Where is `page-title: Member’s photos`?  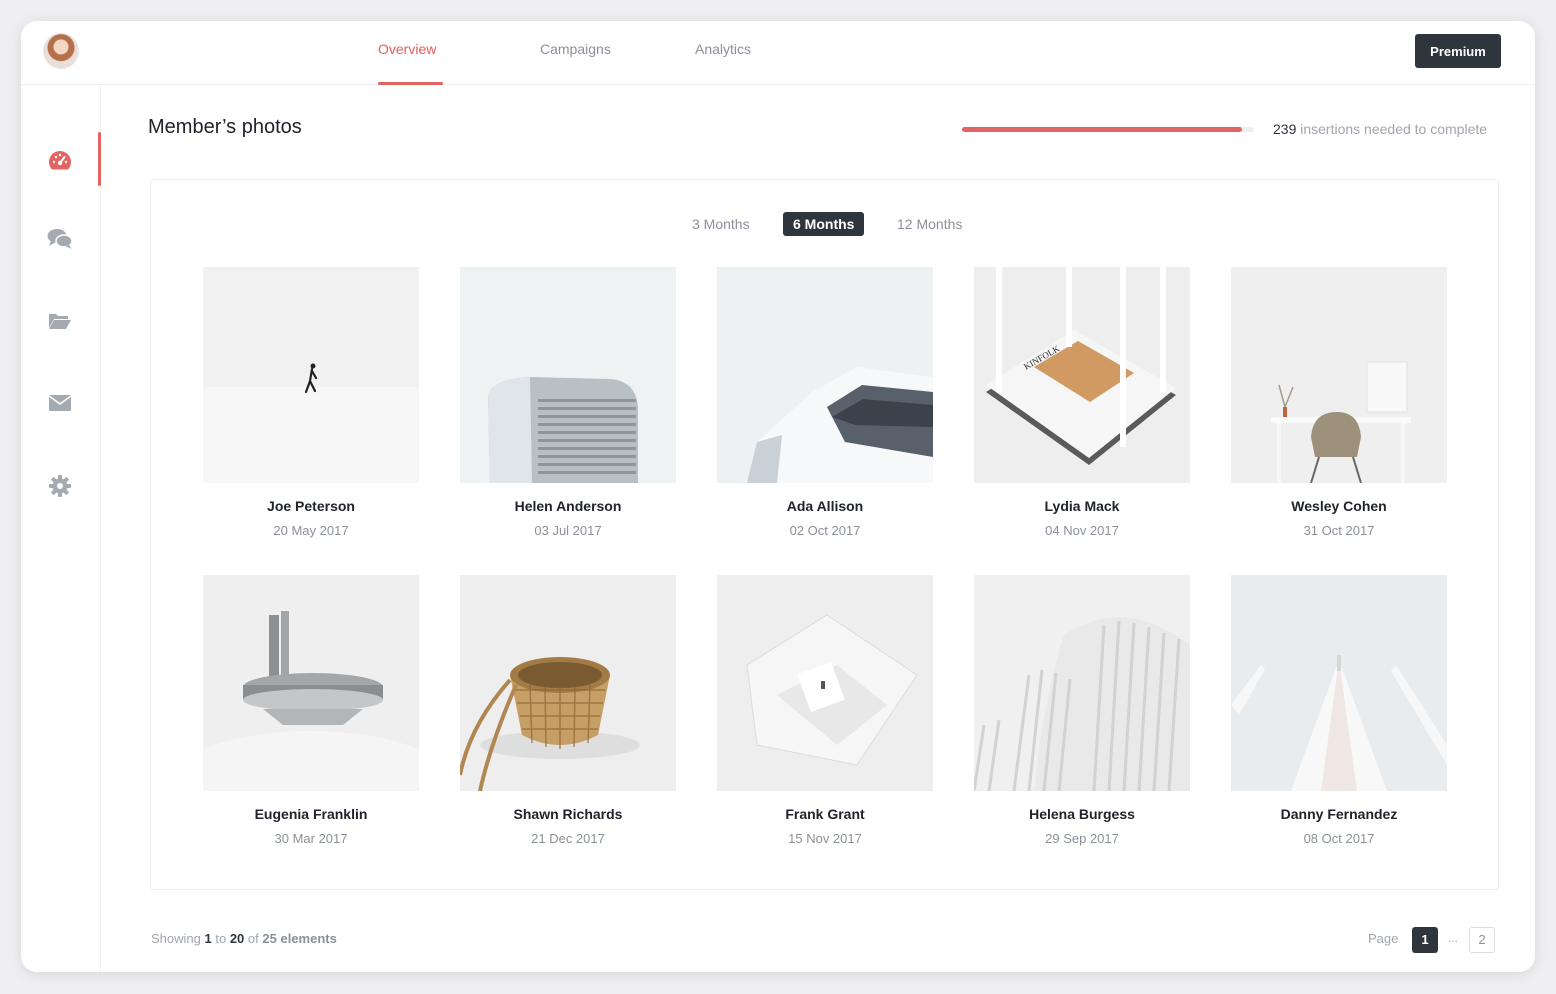 page-title: Member’s photos is located at coordinates (225, 127).